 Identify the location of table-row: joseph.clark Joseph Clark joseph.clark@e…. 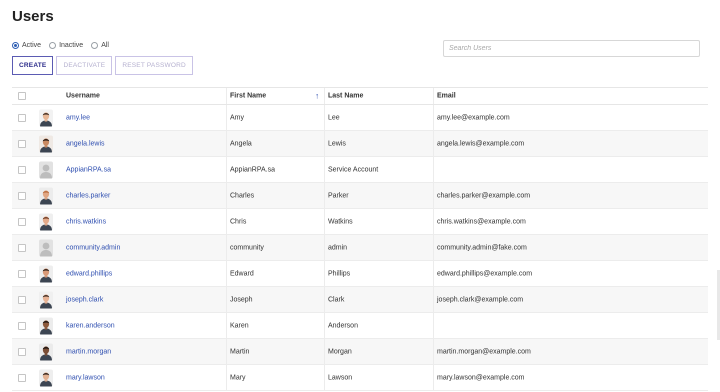
(360, 300).